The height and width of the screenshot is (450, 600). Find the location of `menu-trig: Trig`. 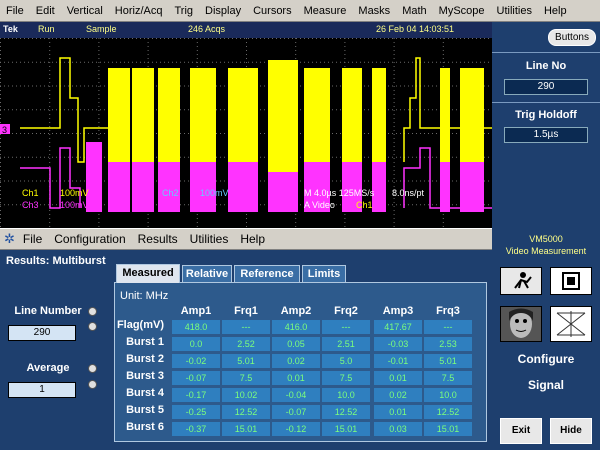

menu-trig: Trig is located at coordinates (183, 11).